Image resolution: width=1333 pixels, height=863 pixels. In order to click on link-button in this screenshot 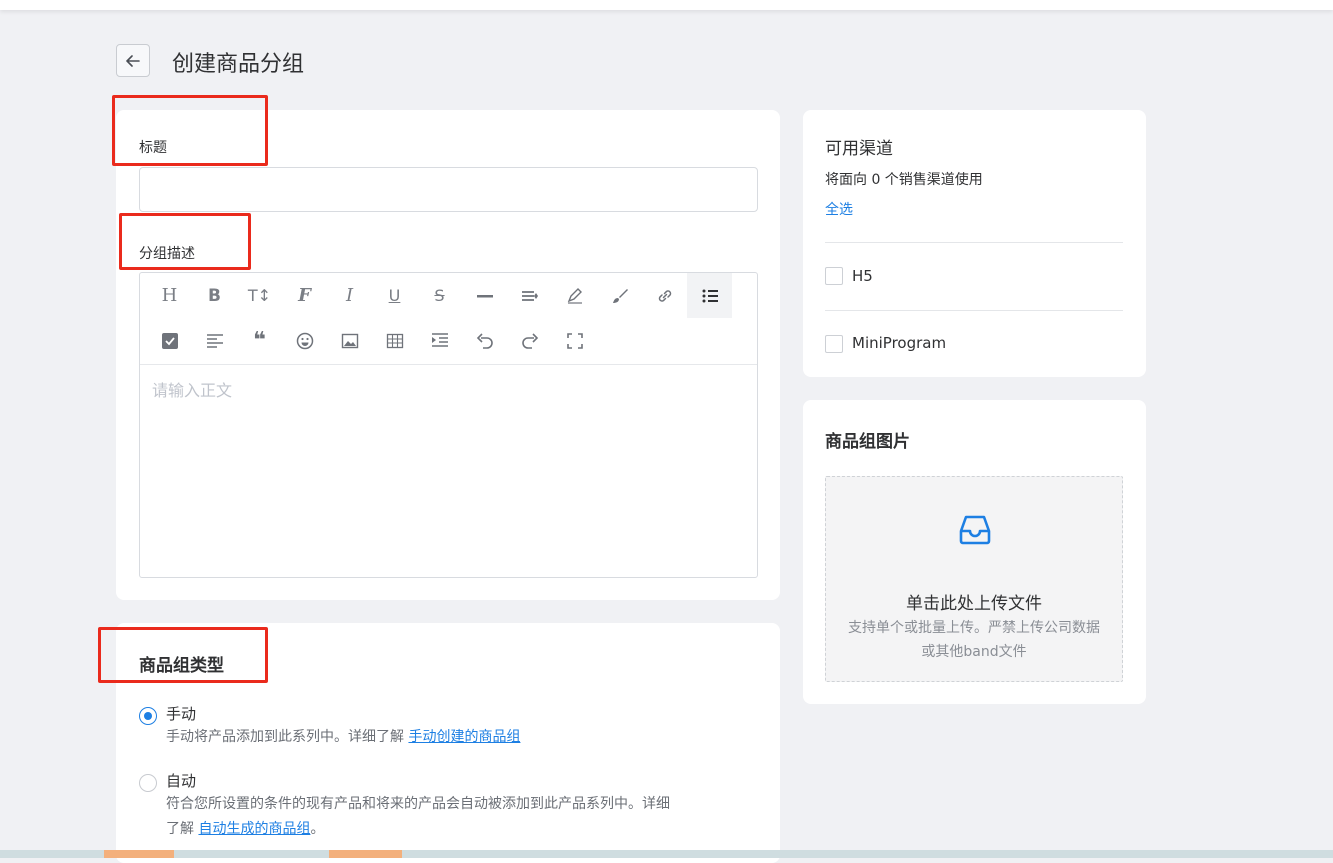, I will do `click(664, 295)`.